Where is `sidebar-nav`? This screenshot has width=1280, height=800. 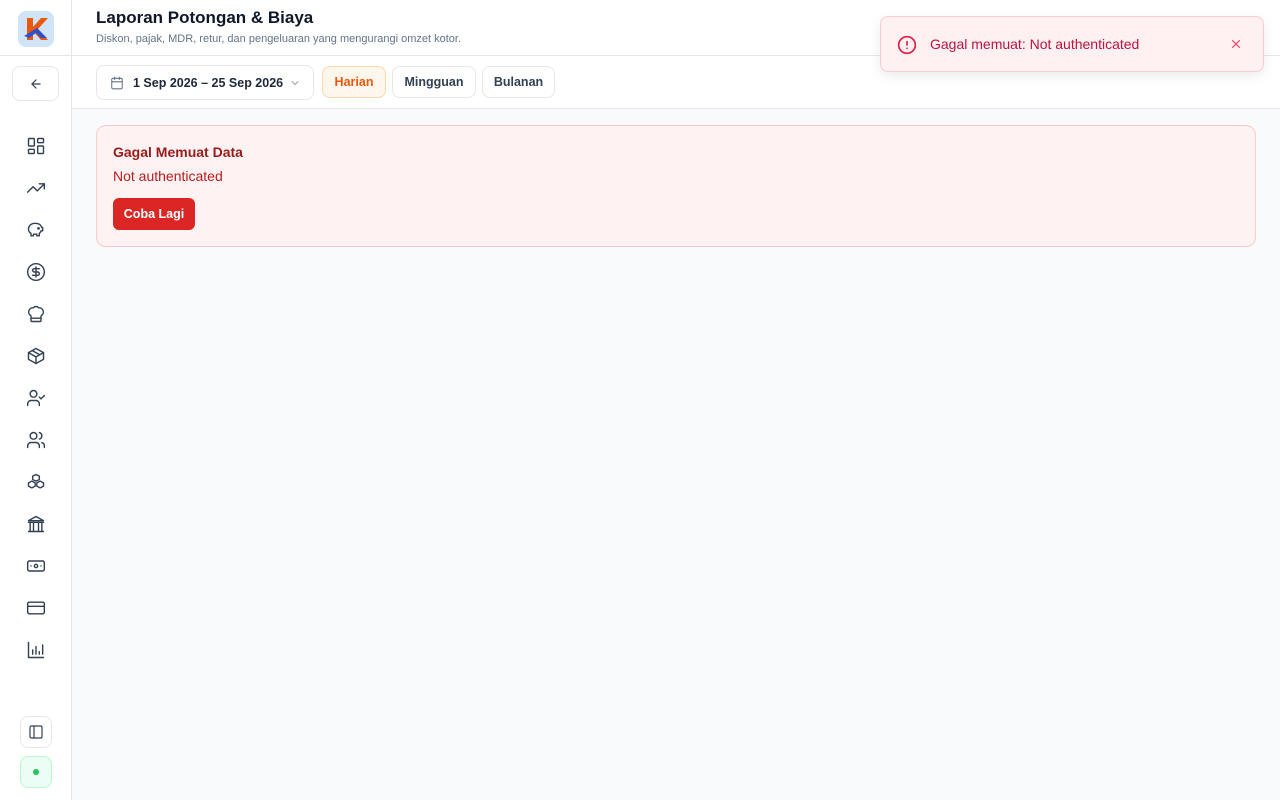 sidebar-nav is located at coordinates (36, 398).